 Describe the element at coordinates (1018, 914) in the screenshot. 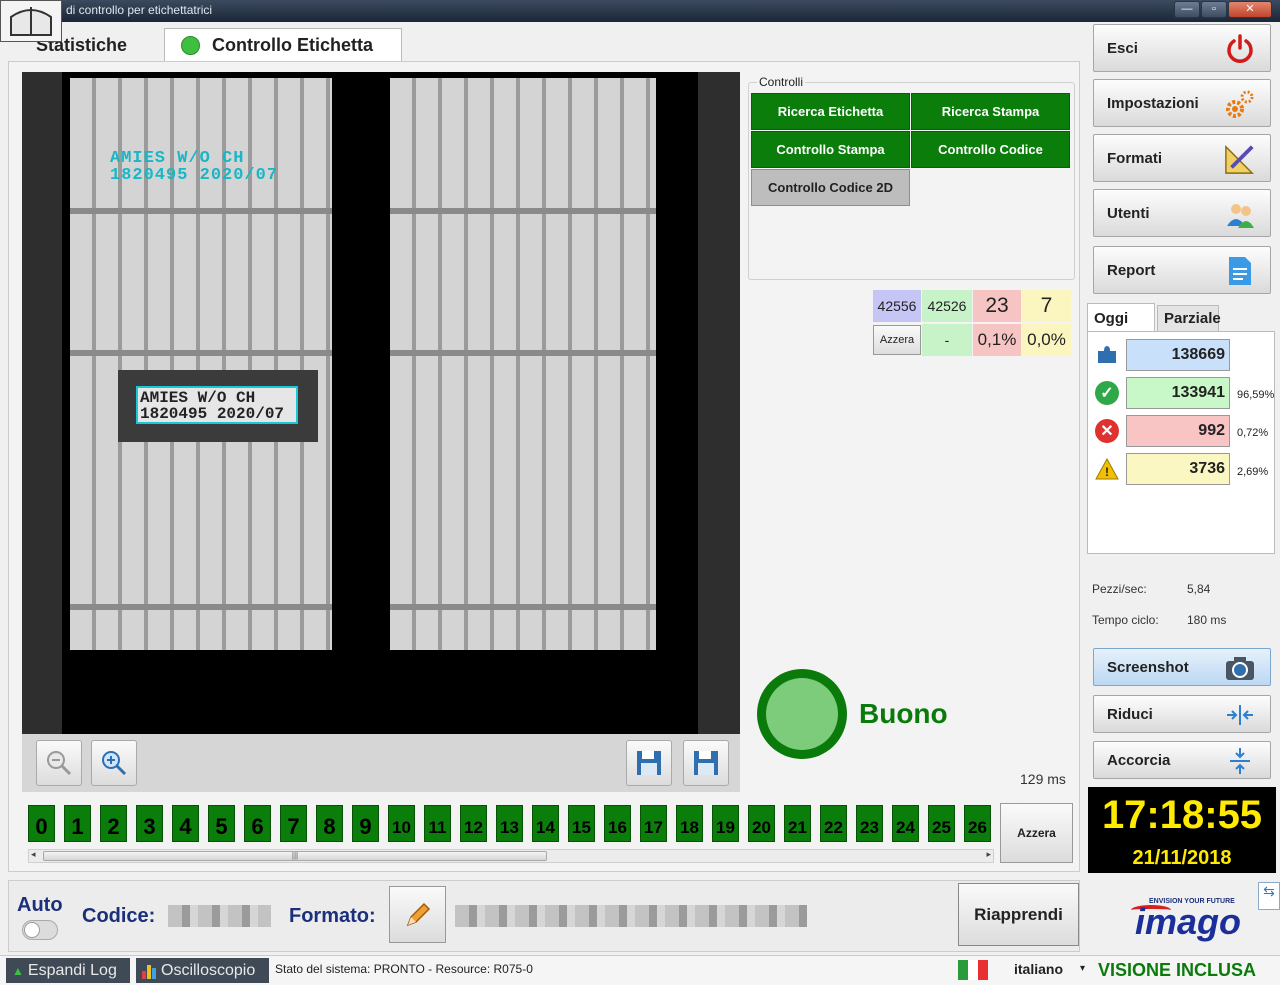

I see `relearn-button: Riapprendi` at that location.